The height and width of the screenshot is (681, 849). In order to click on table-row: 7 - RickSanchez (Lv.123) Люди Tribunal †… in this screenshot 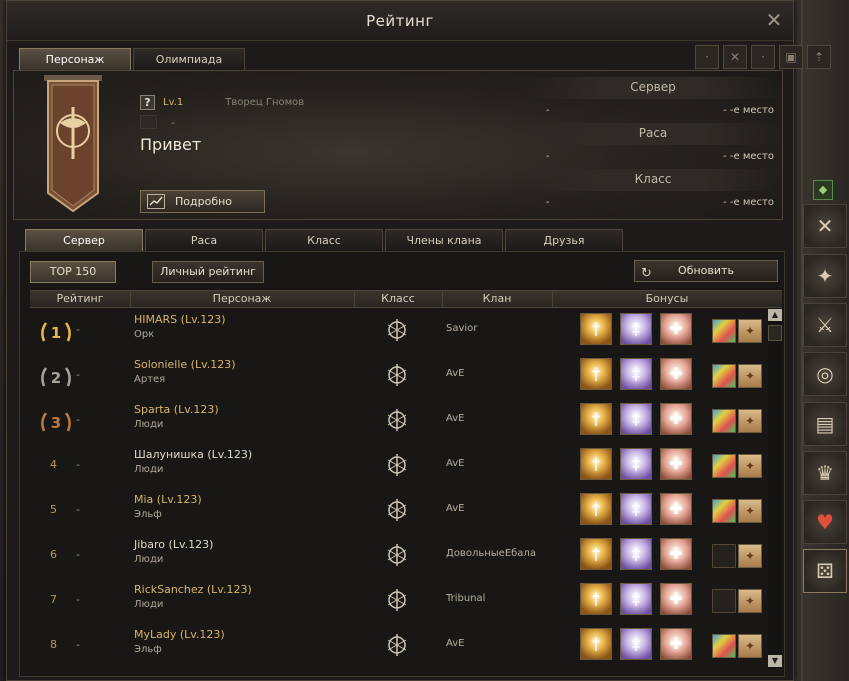, I will do `click(399, 601)`.